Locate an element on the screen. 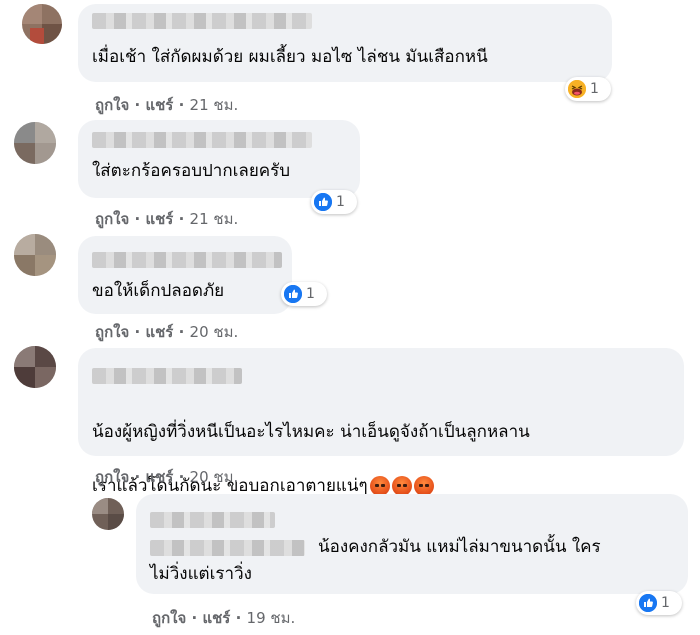 This screenshot has width=700, height=635. comment-text: ใส่ตะกร้อครอบปากเลยครับ is located at coordinates (191, 171).